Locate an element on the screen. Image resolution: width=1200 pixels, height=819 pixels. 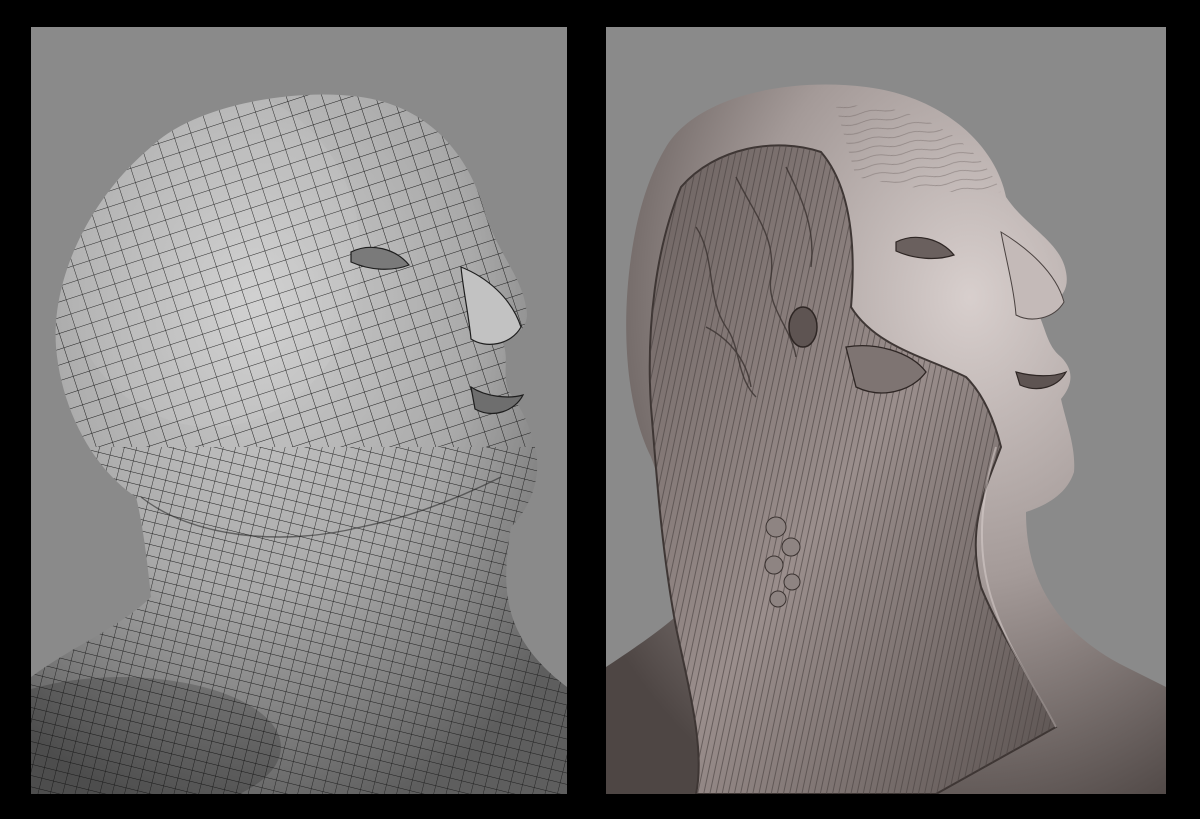
ear-icon is located at coordinates (803, 327).